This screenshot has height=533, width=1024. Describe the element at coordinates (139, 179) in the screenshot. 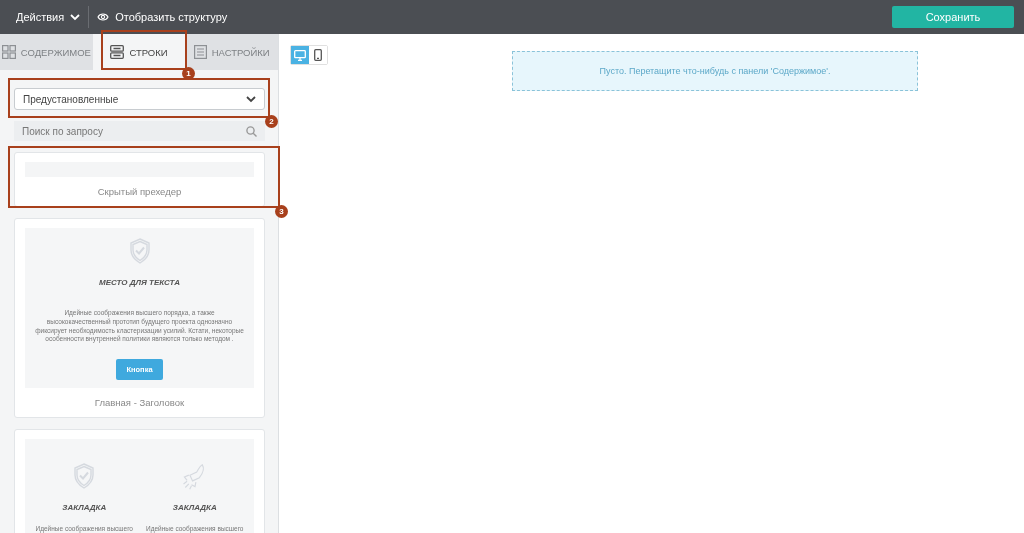

I see `row-template-card: Скрытый прехедер` at that location.